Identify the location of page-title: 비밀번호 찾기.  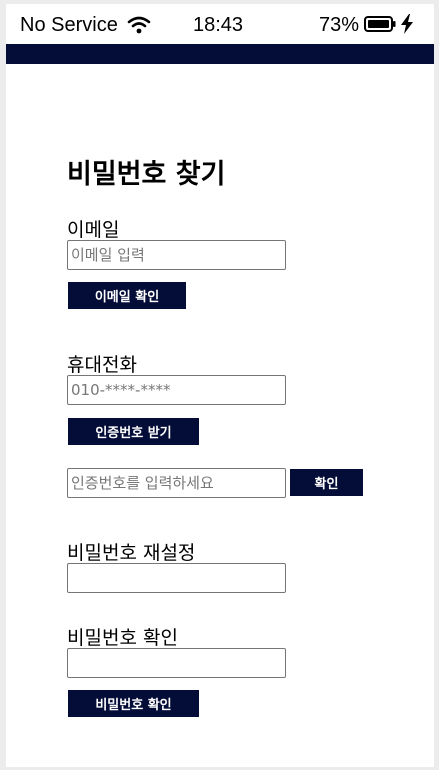
(146, 174).